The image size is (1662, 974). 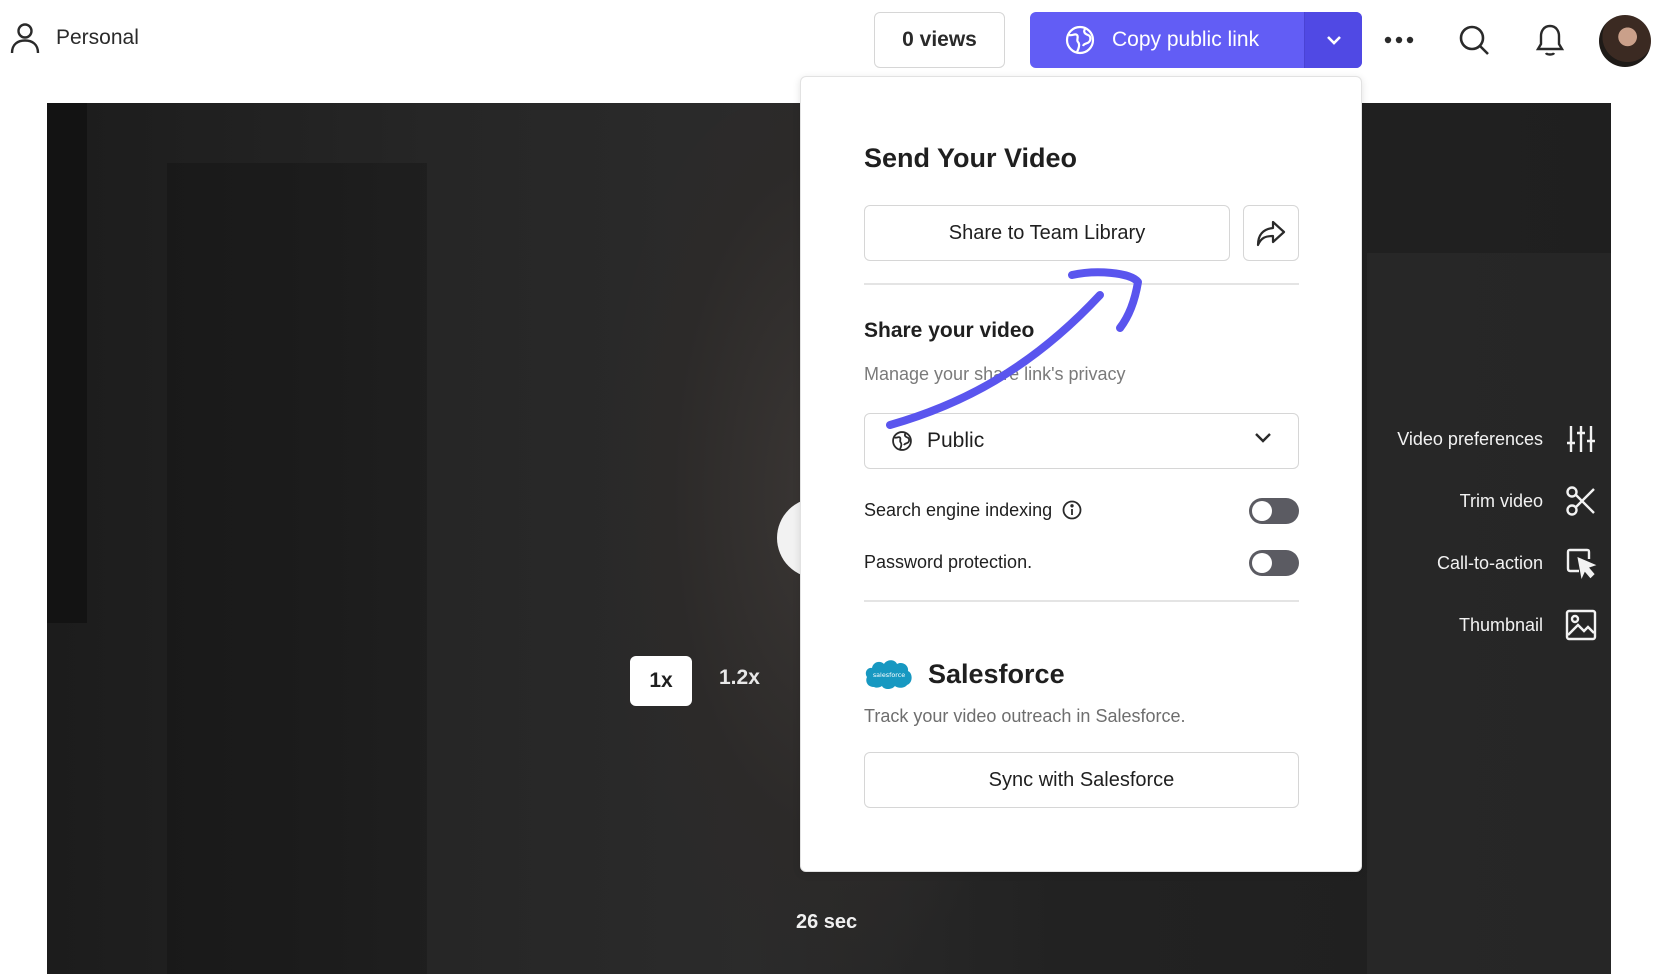 I want to click on svg-text: salesforce, so click(x=889, y=675).